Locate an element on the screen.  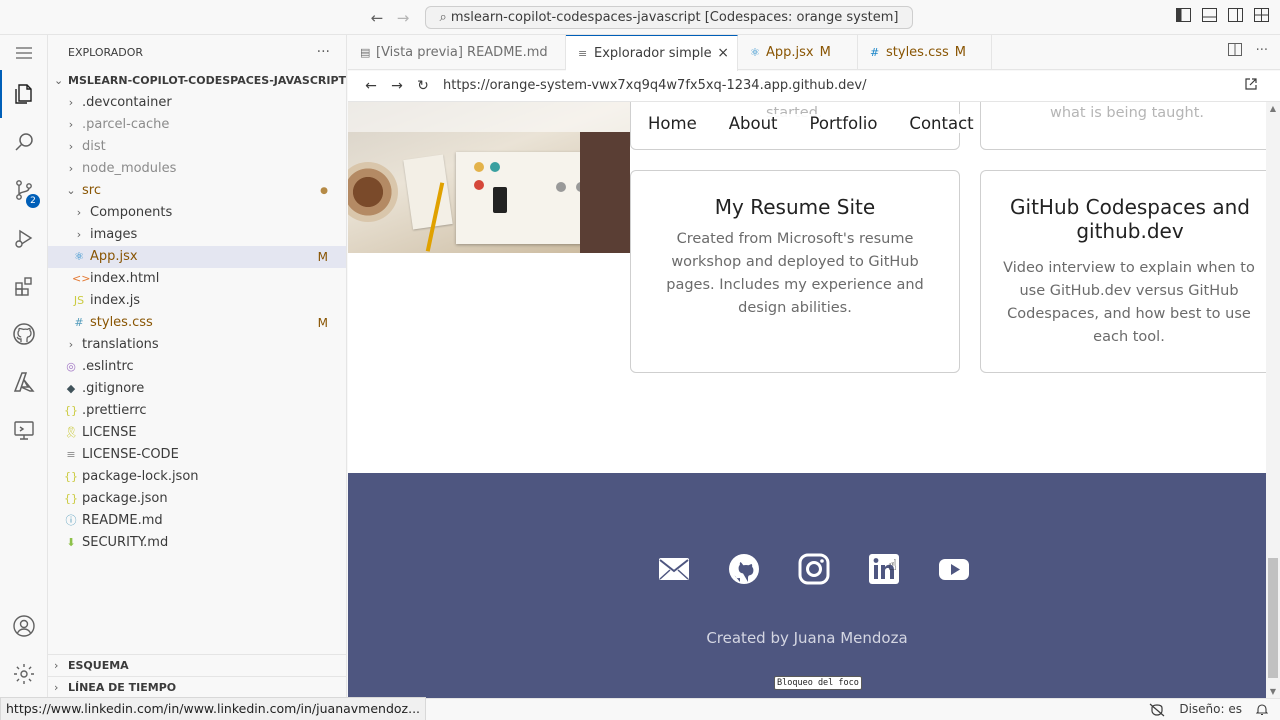
menu-icon is located at coordinates (24, 52).